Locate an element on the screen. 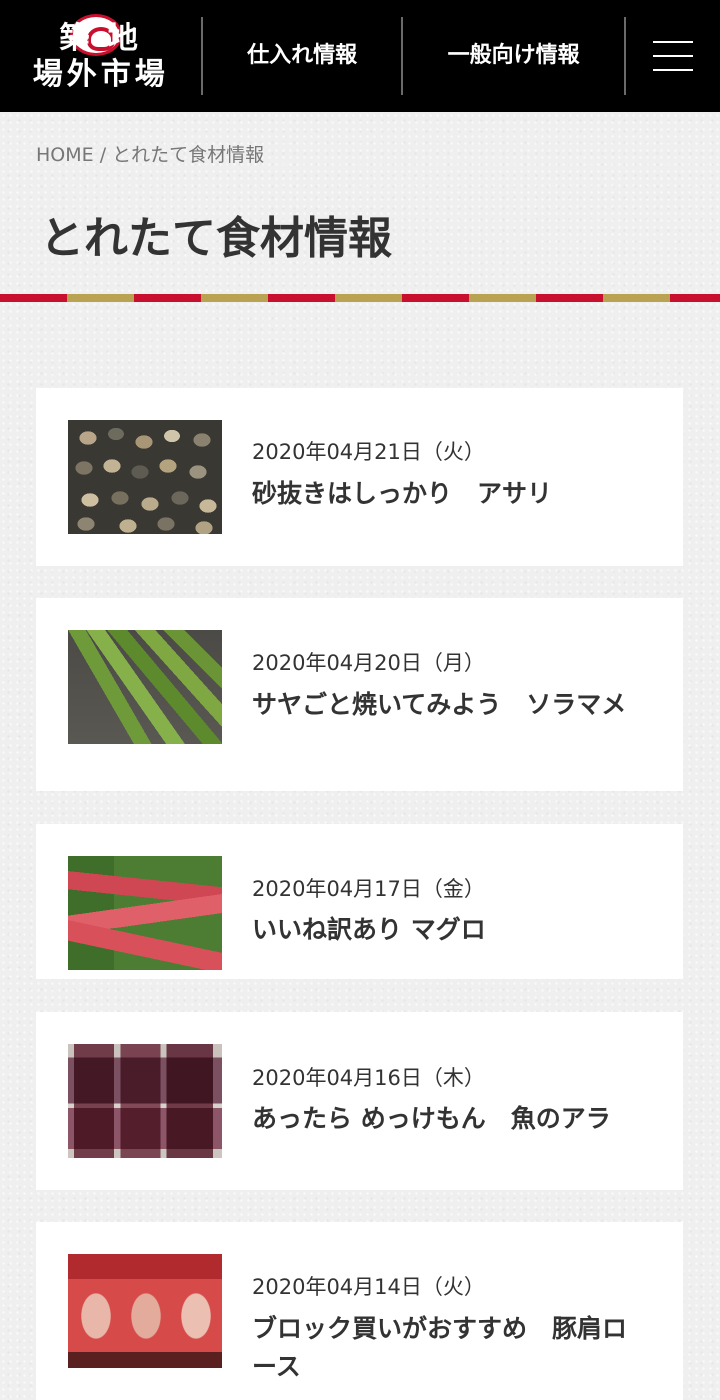 The image size is (720, 1400). article-card: 2020年04月20日（月） サヤごと焼いてみよう ソラマメ is located at coordinates (359, 694).